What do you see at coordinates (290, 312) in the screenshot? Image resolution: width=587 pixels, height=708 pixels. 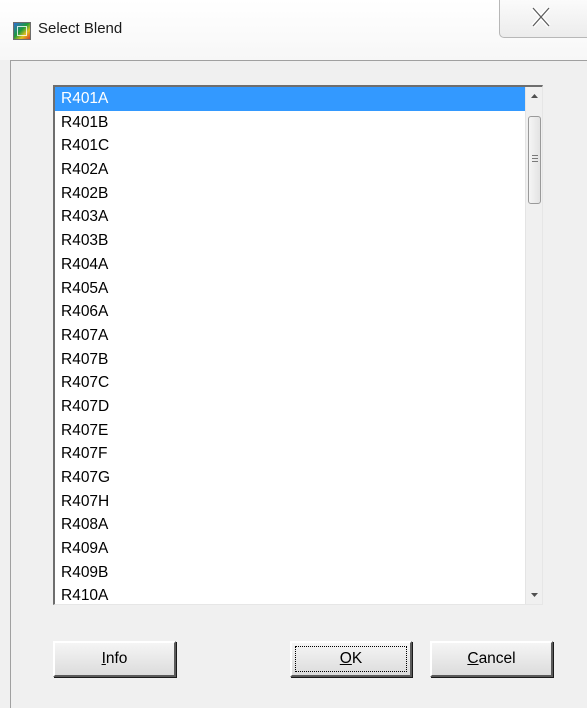 I see `list-item: R406A` at bounding box center [290, 312].